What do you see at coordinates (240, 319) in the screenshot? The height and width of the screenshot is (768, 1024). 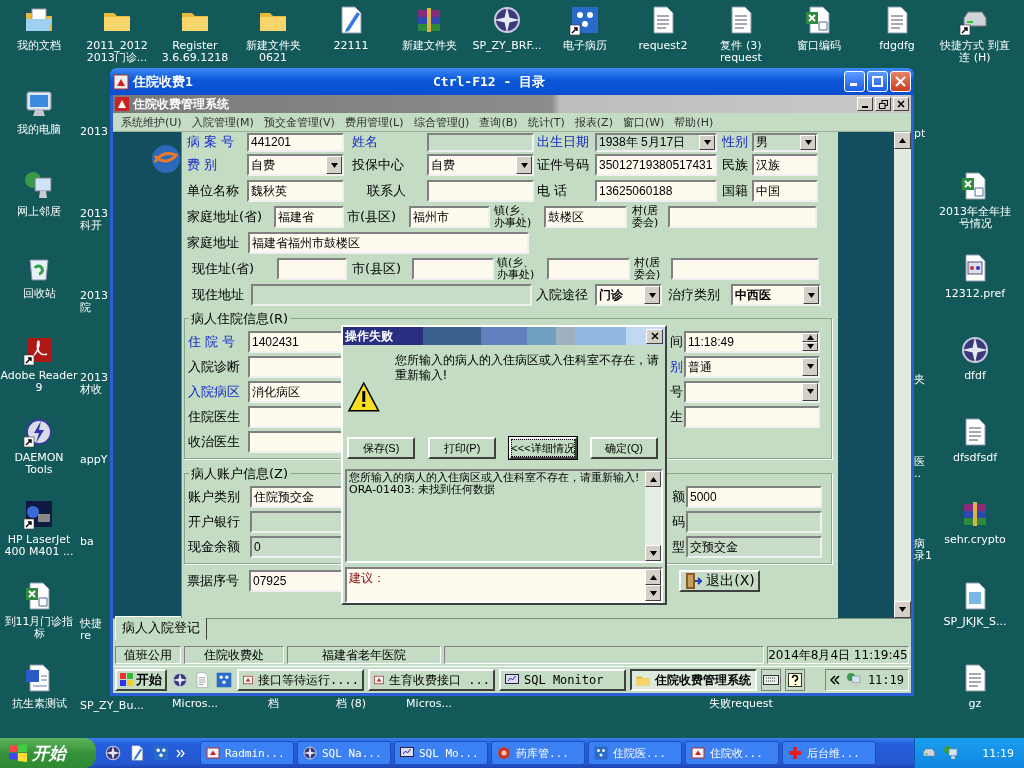 I see `group-title: 病人住院信息(R)` at bounding box center [240, 319].